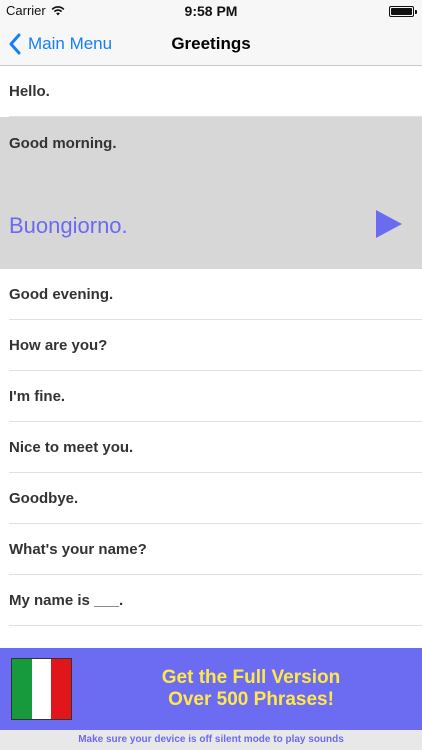 The height and width of the screenshot is (750, 422). What do you see at coordinates (211, 91) in the screenshot?
I see `list-item: Hello.` at bounding box center [211, 91].